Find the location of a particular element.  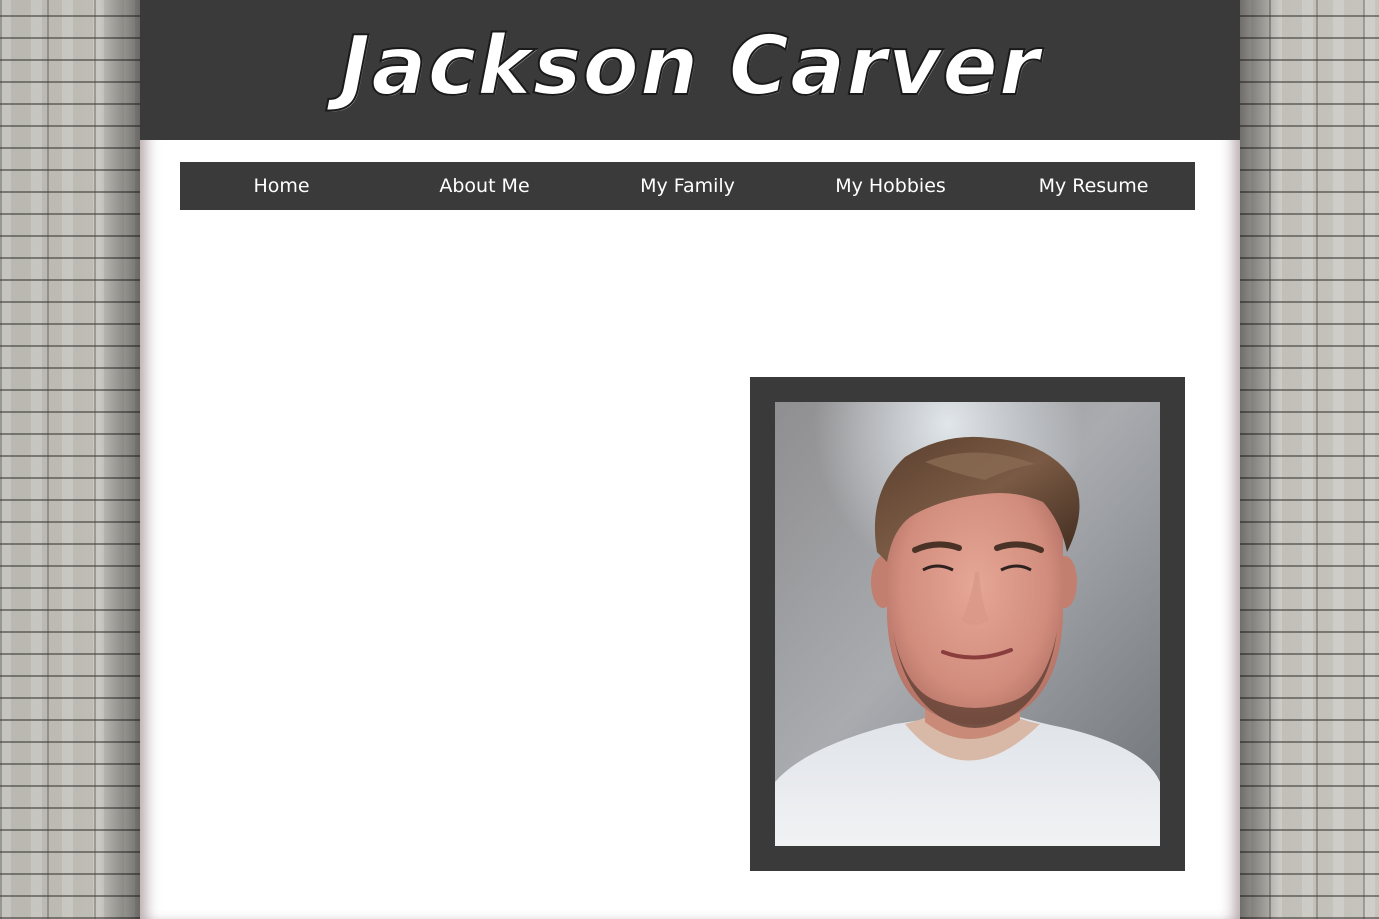

nav-item-home: Home is located at coordinates (281, 186).